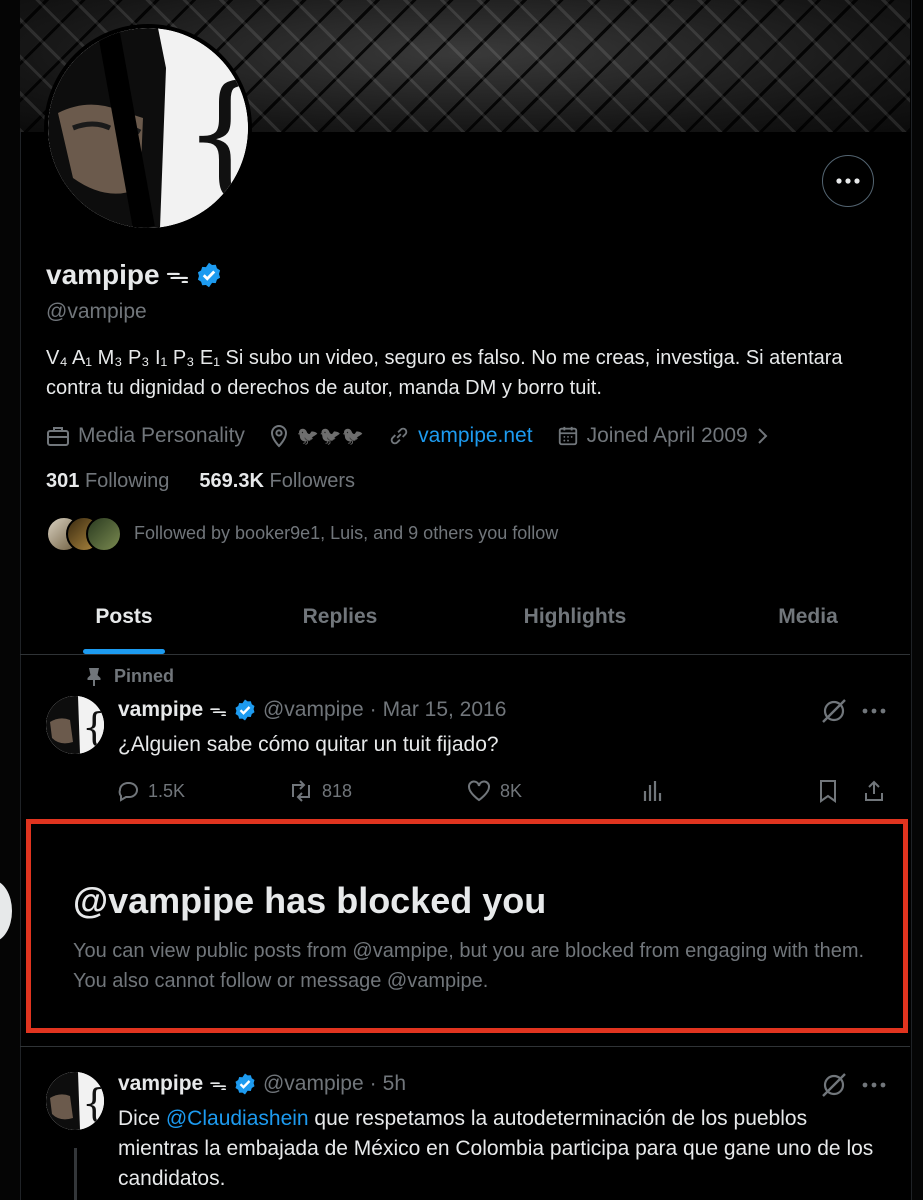 This screenshot has height=1200, width=923. I want to click on tab-highlights: Highlights, so click(575, 617).